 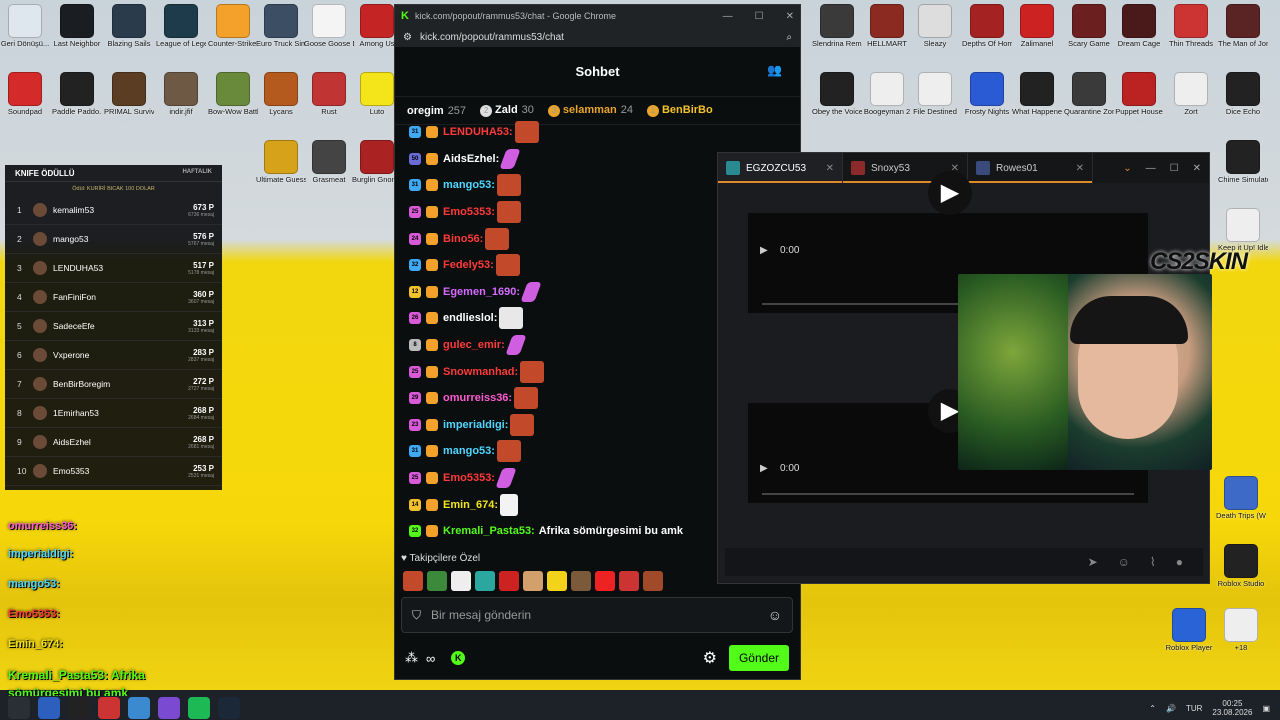 I want to click on desktop-icon: Scary Game, so click(x=1089, y=33).